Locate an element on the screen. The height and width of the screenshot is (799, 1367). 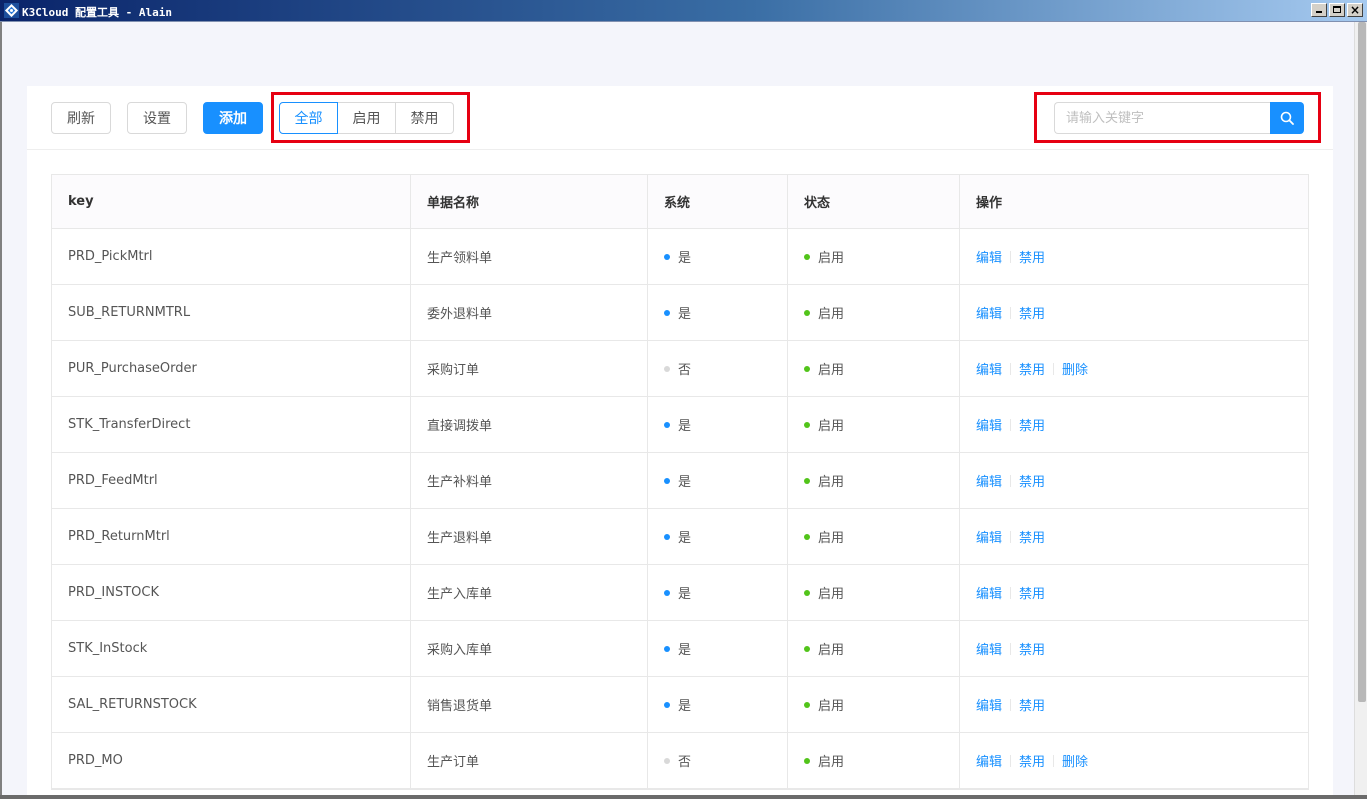
filter-all: 全部 is located at coordinates (308, 118).